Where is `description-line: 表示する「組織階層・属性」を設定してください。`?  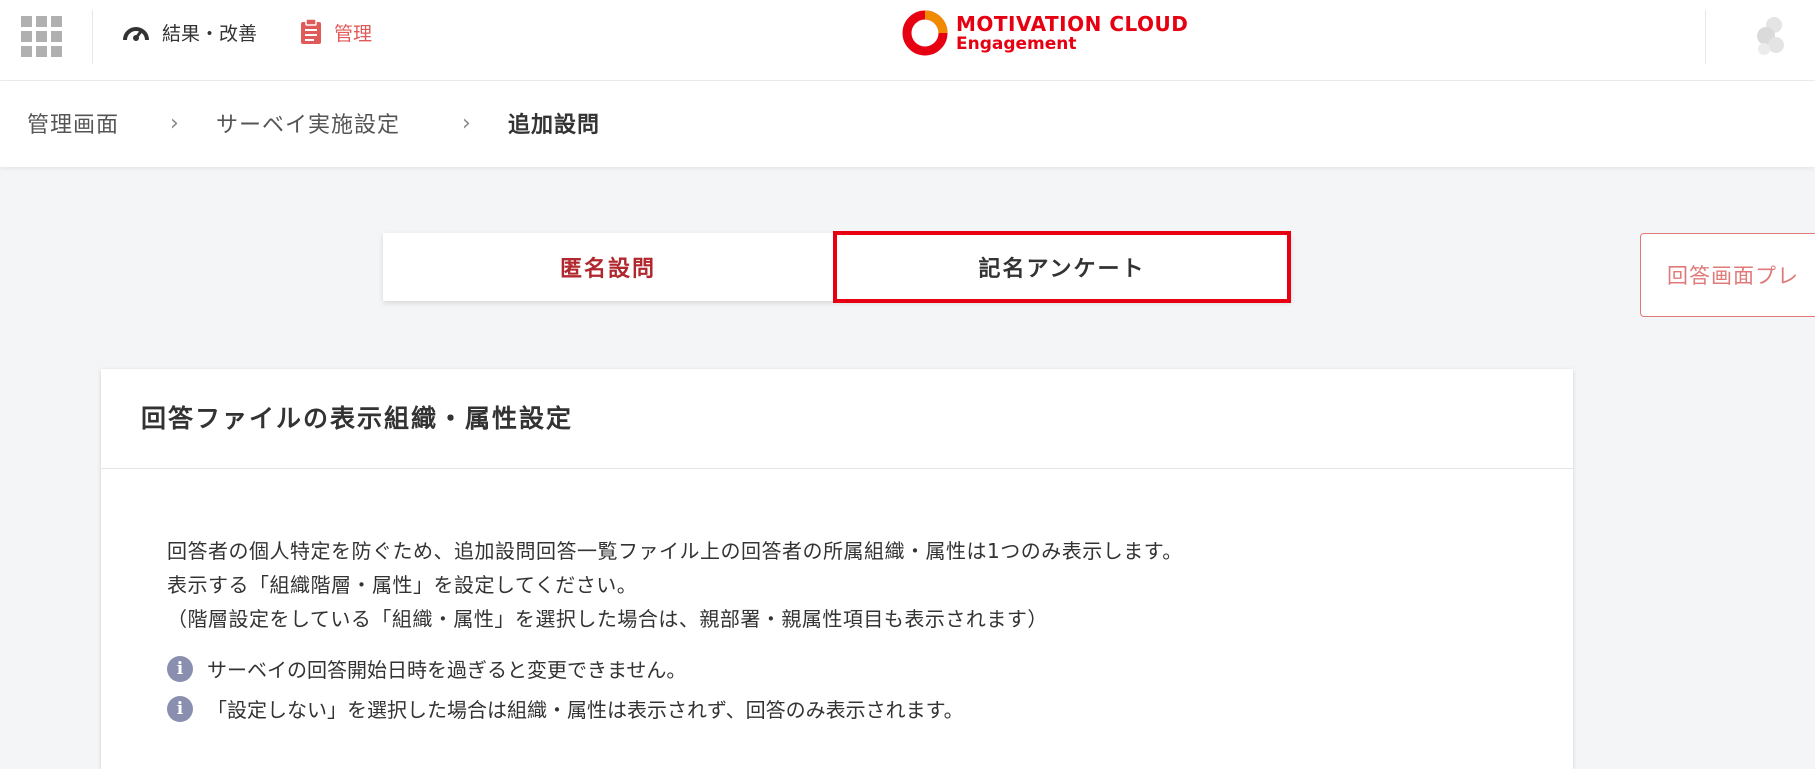 description-line: 表示する「組織階層・属性」を設定してください。 is located at coordinates (402, 585).